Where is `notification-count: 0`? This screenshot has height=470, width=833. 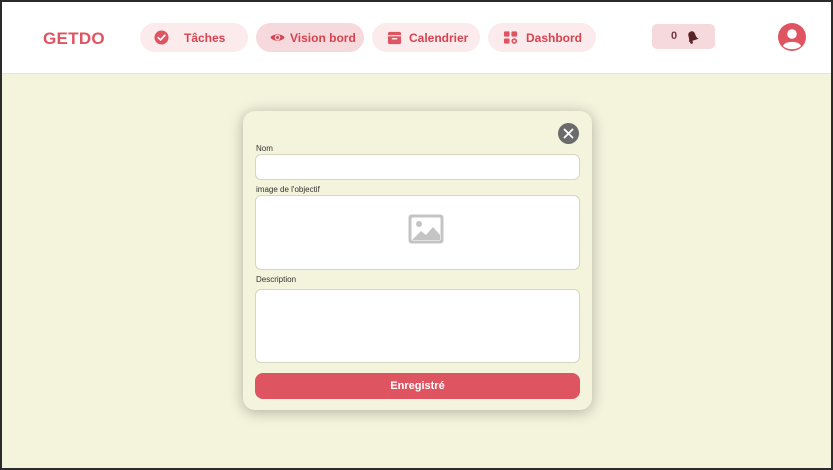
notification-count: 0 is located at coordinates (674, 36).